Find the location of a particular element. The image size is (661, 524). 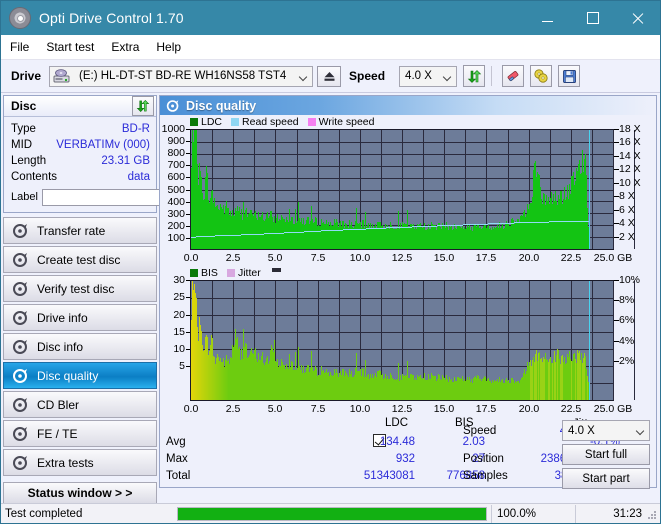

disc-refresh-button is located at coordinates (143, 106).